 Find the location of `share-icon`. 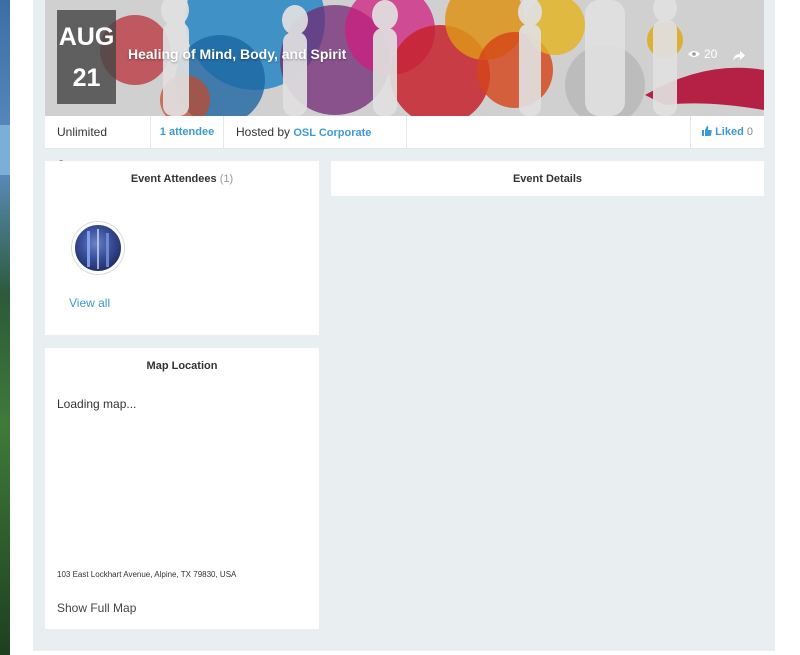

share-icon is located at coordinates (739, 56).